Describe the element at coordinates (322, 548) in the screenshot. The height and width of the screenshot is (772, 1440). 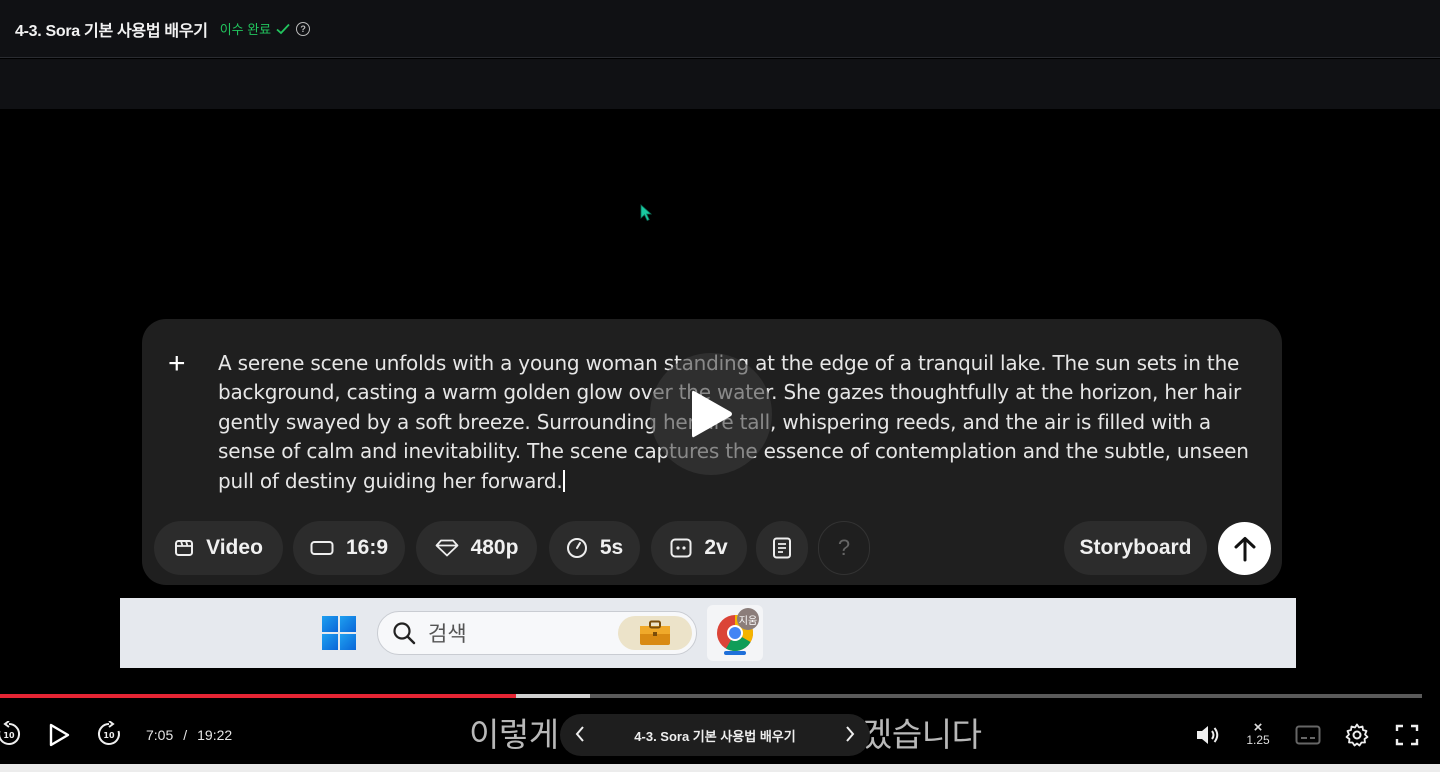
I see `aspect-ratio-icon` at that location.